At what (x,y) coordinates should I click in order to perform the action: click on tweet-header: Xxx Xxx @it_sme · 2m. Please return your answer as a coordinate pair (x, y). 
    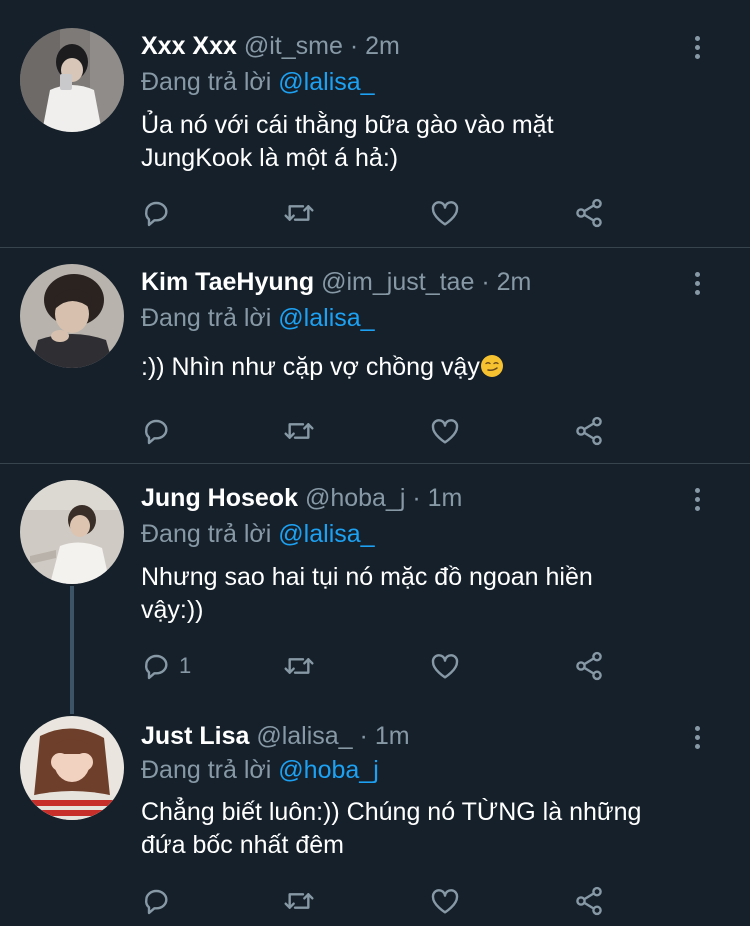
    Looking at the image, I should click on (270, 46).